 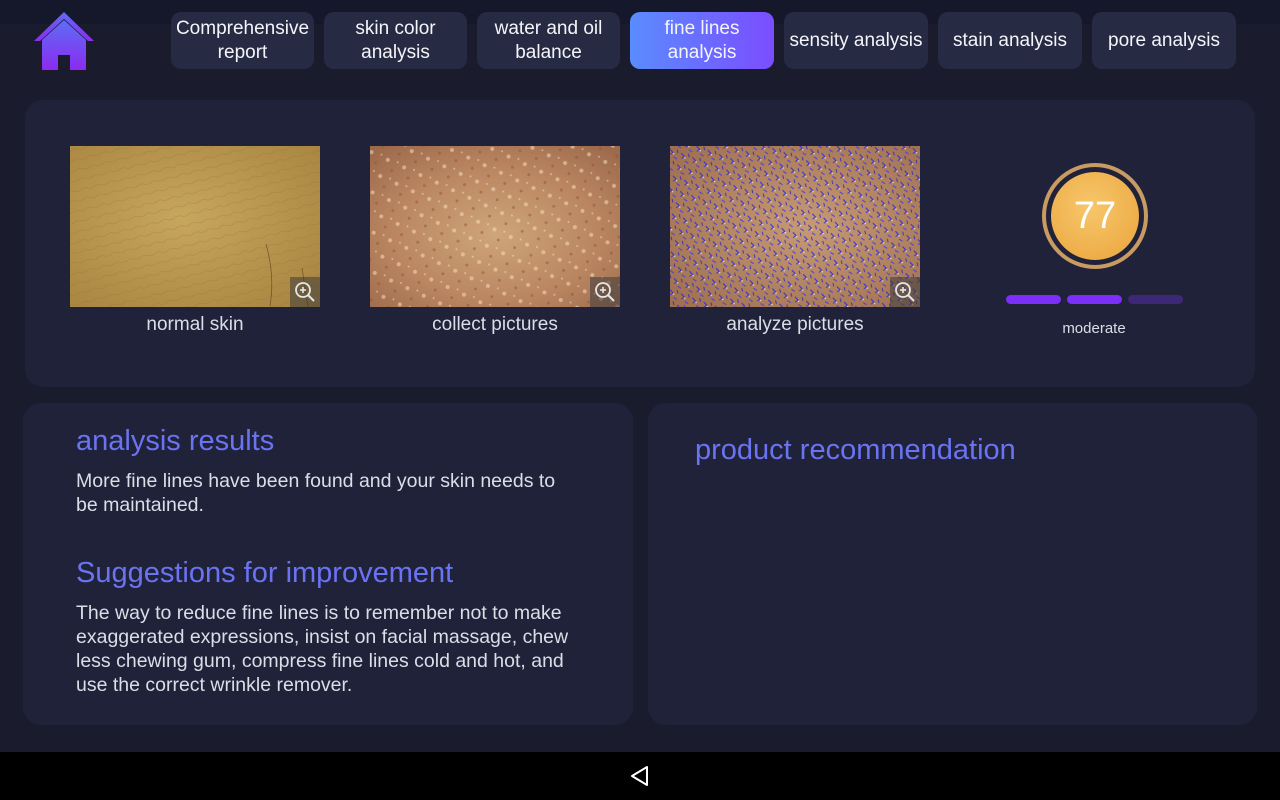 I want to click on collect-pictures-label: collect pictures, so click(x=495, y=324).